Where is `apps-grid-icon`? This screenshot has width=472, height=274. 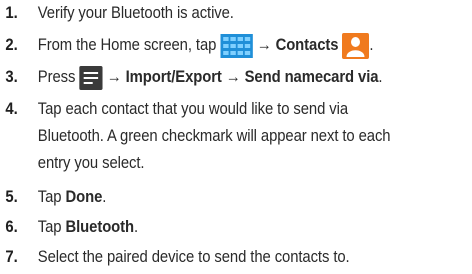 apps-grid-icon is located at coordinates (236, 45).